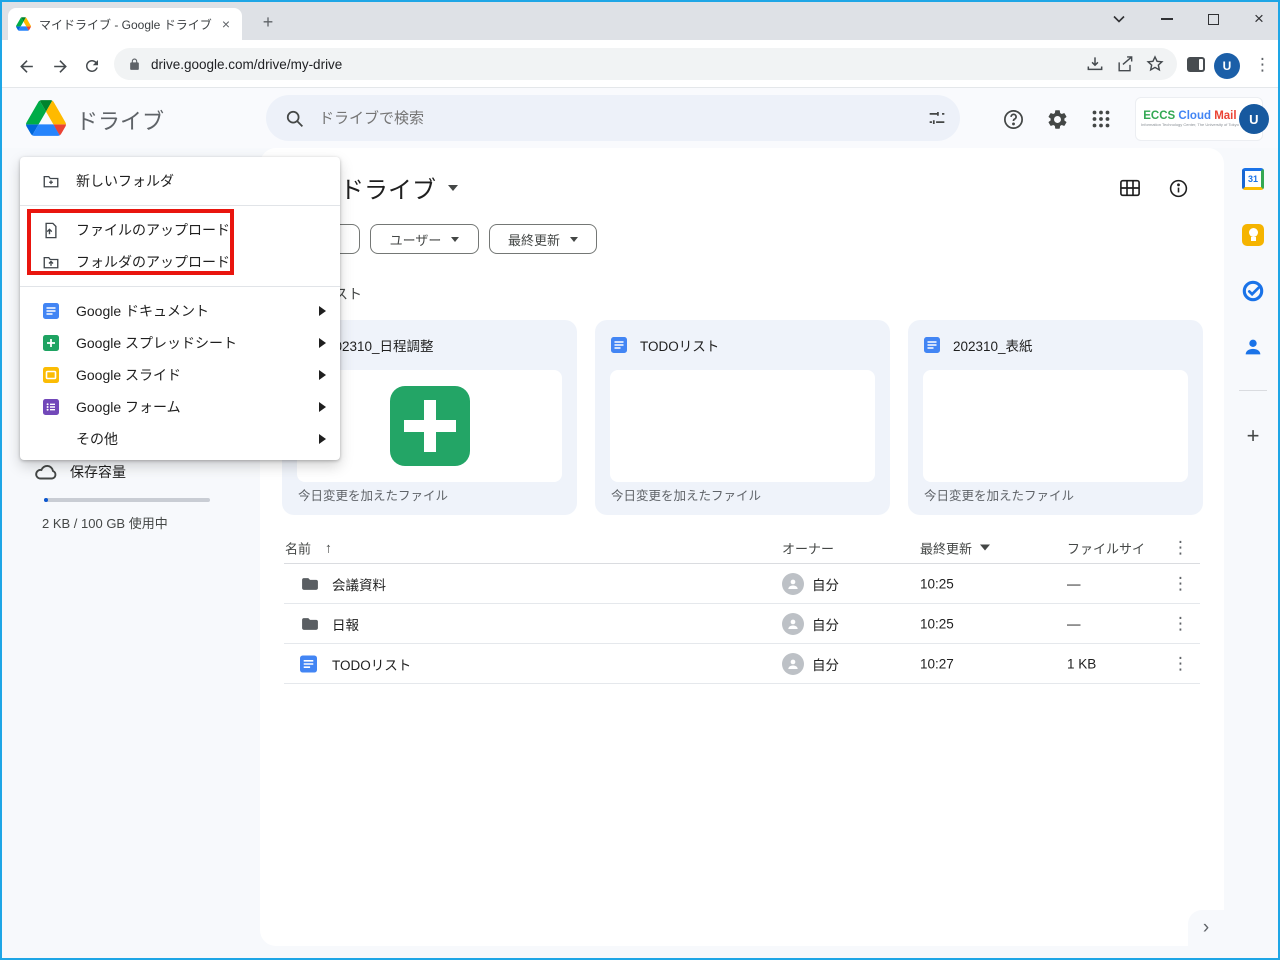 This screenshot has width=1280, height=960. What do you see at coordinates (134, 64) in the screenshot?
I see `lock-icon` at bounding box center [134, 64].